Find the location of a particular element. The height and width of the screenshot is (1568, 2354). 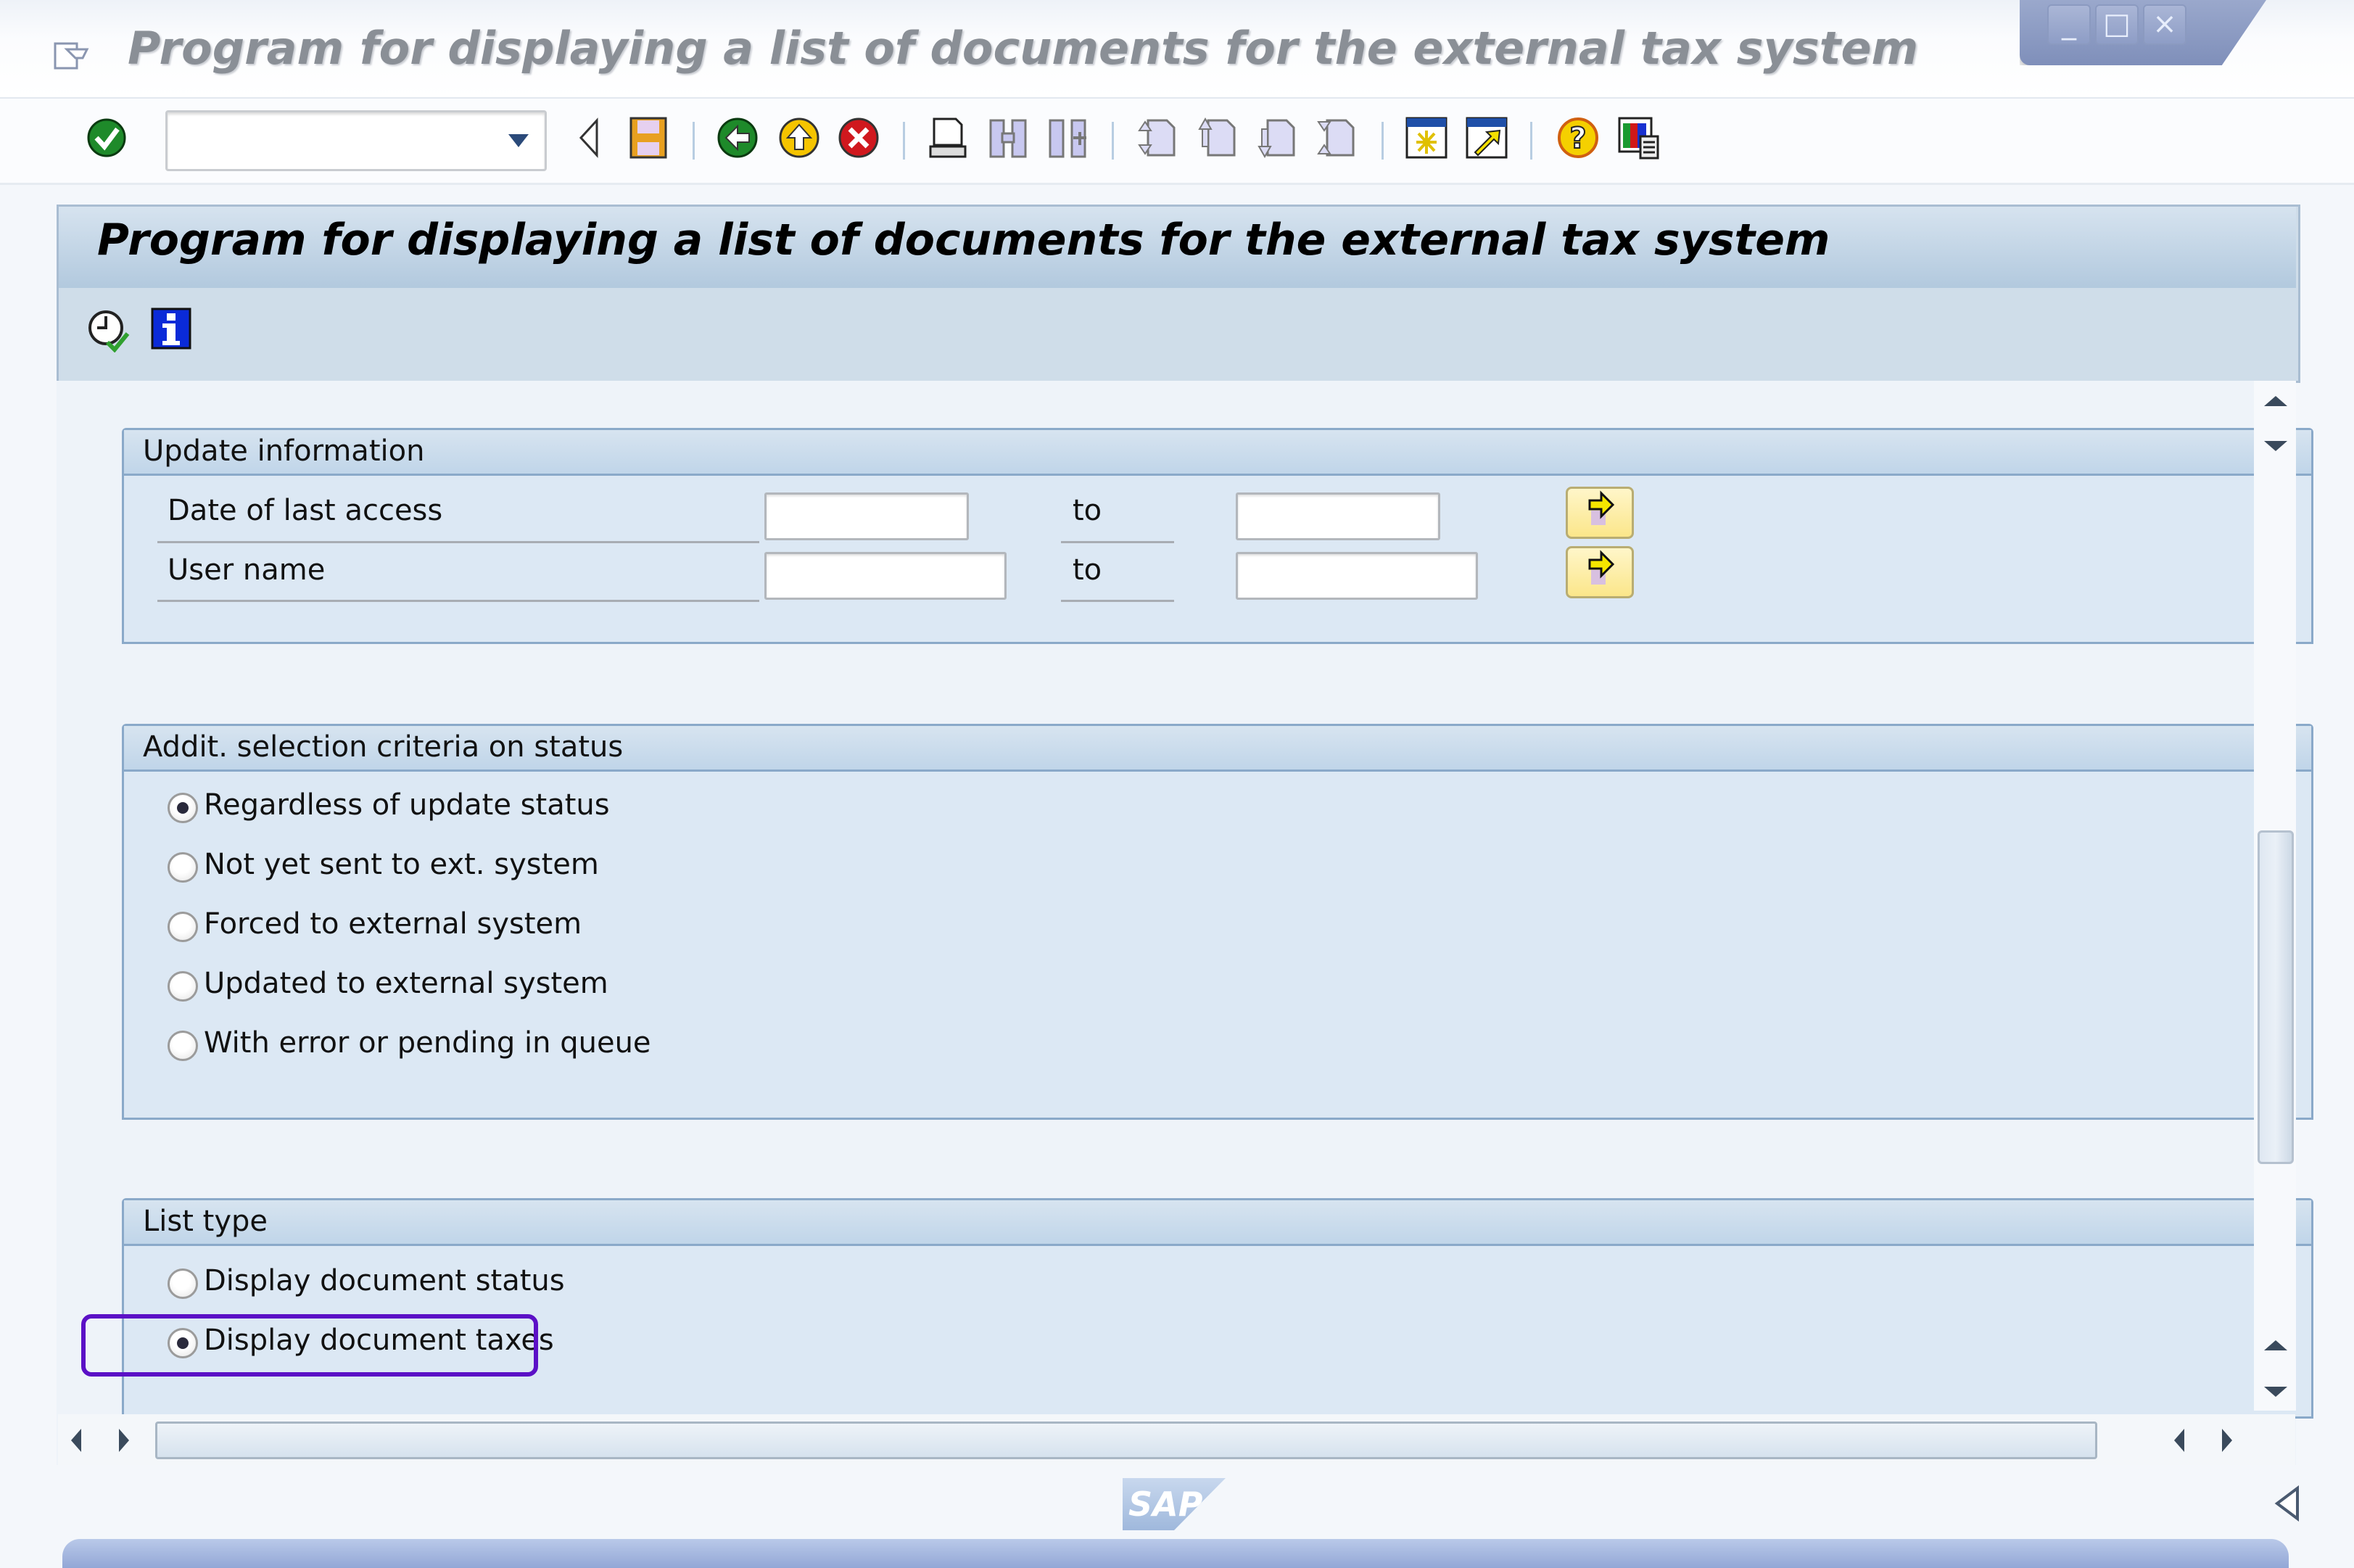

radio-label: Display document status is located at coordinates (384, 1280).